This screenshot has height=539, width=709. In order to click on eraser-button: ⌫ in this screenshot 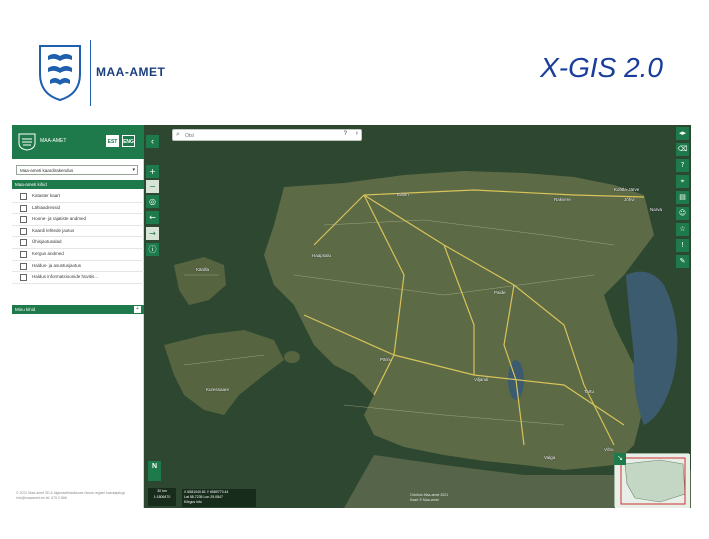, I will do `click(682, 149)`.